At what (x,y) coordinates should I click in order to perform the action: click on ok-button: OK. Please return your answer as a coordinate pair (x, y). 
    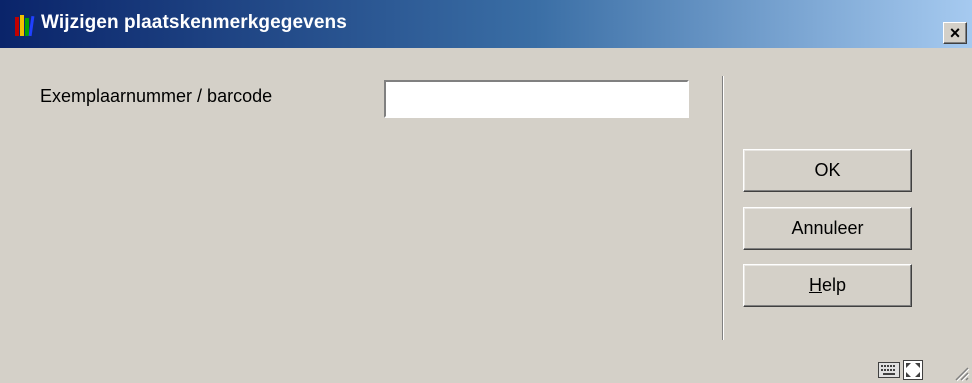
    Looking at the image, I should click on (827, 170).